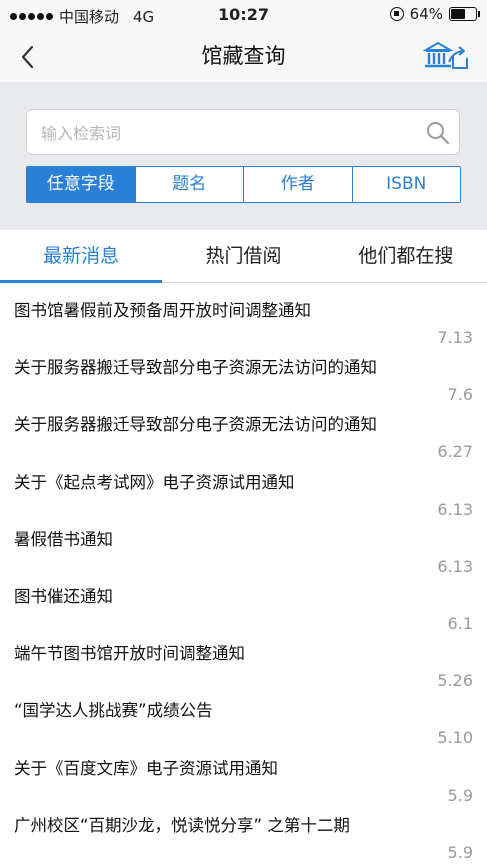 The height and width of the screenshot is (866, 487). What do you see at coordinates (182, 825) in the screenshot?
I see `news-title: 广州校区“百期沙龙，悦读悦分享” 之第十二期` at bounding box center [182, 825].